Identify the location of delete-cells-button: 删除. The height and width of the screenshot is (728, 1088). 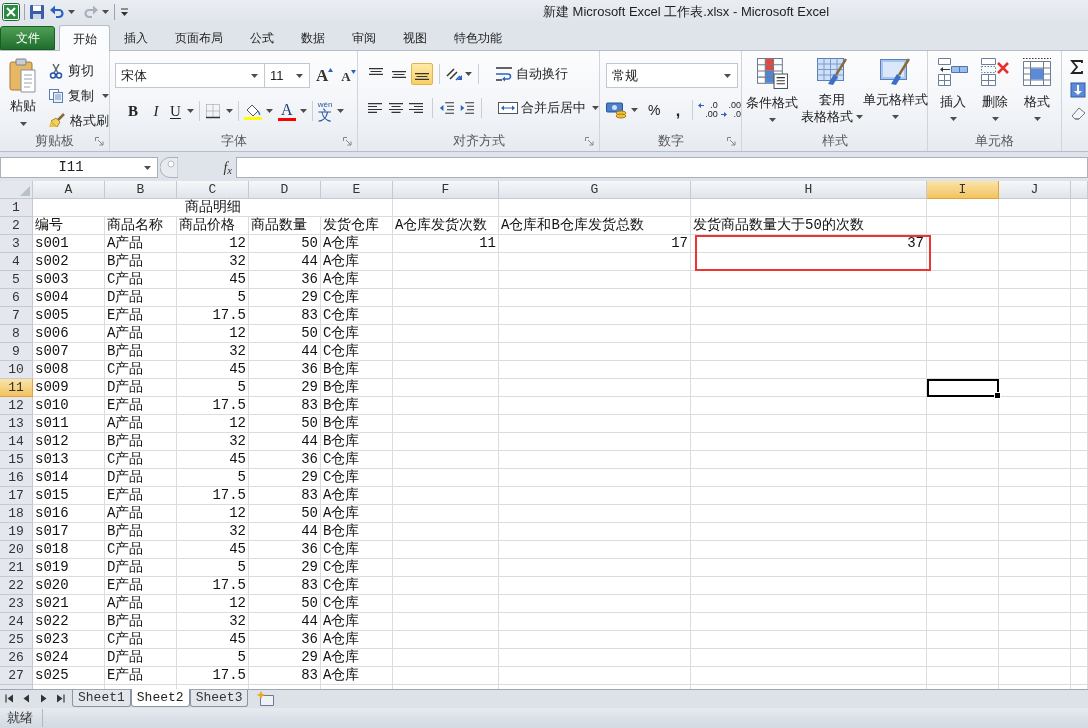
(995, 93).